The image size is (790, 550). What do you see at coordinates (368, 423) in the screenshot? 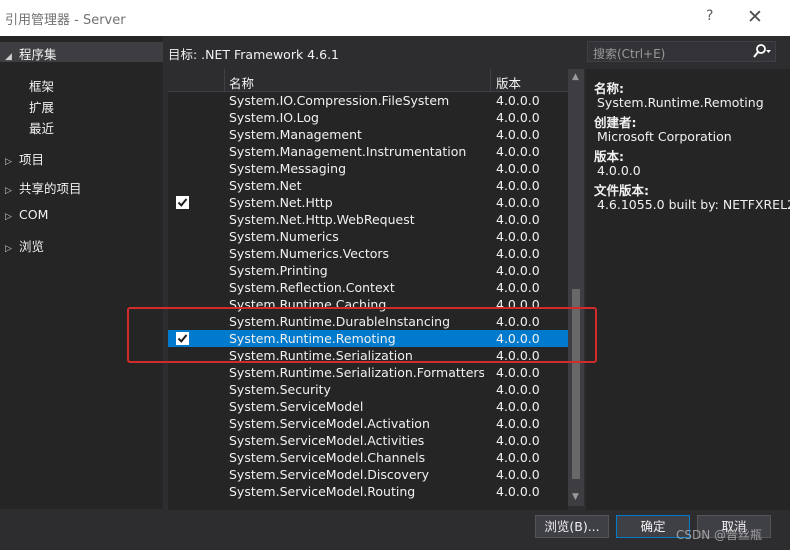
I see `table-row: System.ServiceModel.Activation 4.0.0.0` at bounding box center [368, 423].